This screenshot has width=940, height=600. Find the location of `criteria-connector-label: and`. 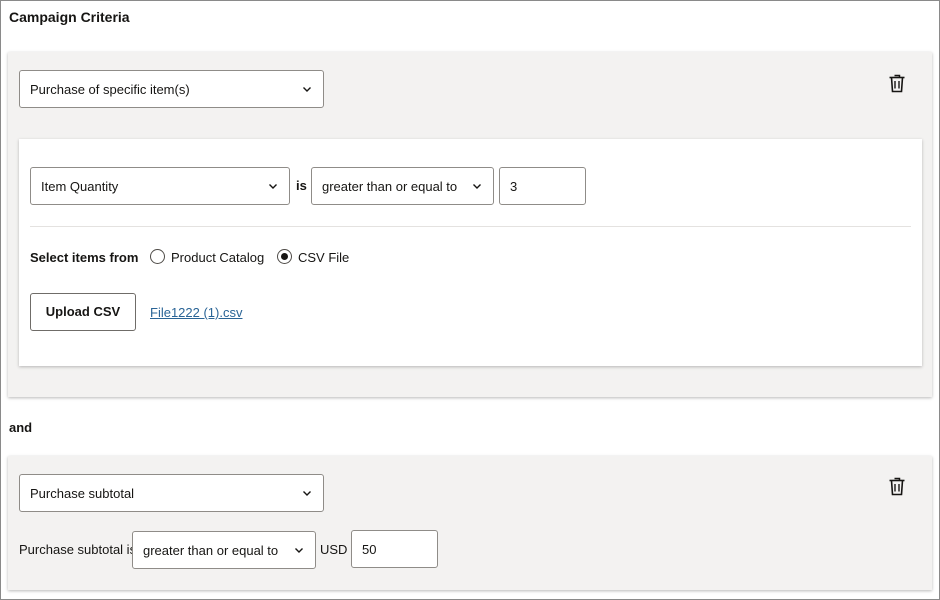

criteria-connector-label: and is located at coordinates (21, 427).